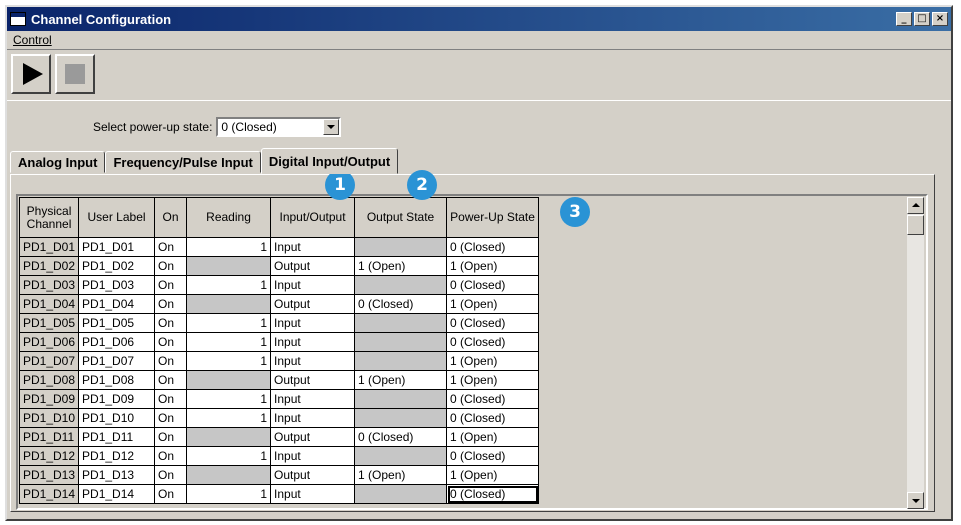 This screenshot has height=525, width=961. What do you see at coordinates (279, 399) in the screenshot?
I see `table-row: PD1_D09 PD1_D09 On 1 Input 0 (Closed)` at bounding box center [279, 399].